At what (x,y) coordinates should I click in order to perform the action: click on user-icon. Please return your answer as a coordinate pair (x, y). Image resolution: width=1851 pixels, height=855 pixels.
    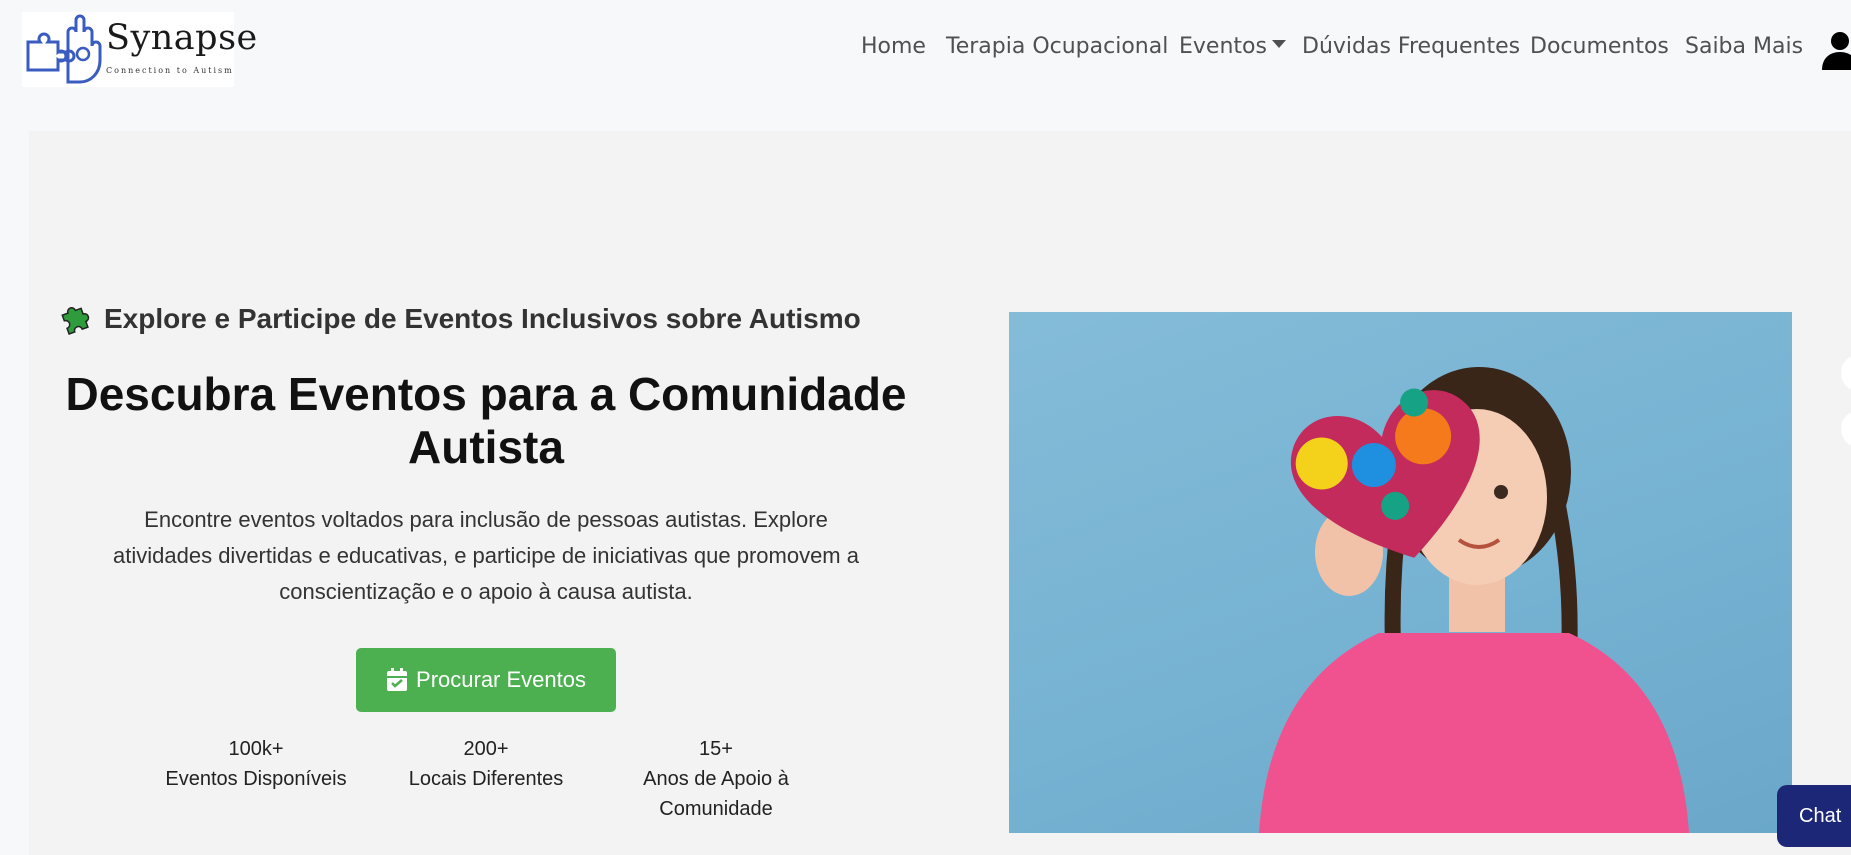
    Looking at the image, I should click on (1835, 50).